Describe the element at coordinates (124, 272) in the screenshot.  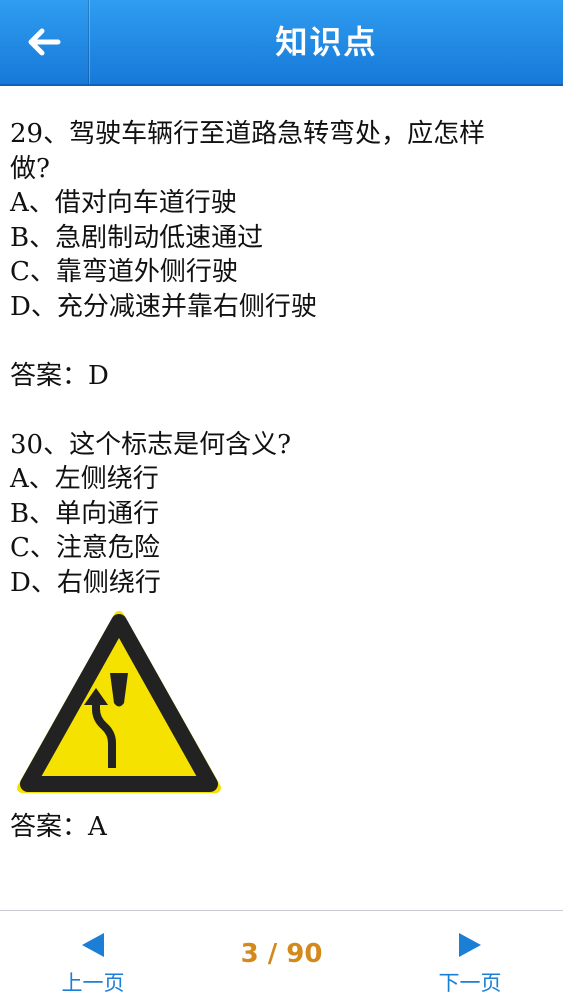
I see `option-c: C、靠弯道外侧行驶` at that location.